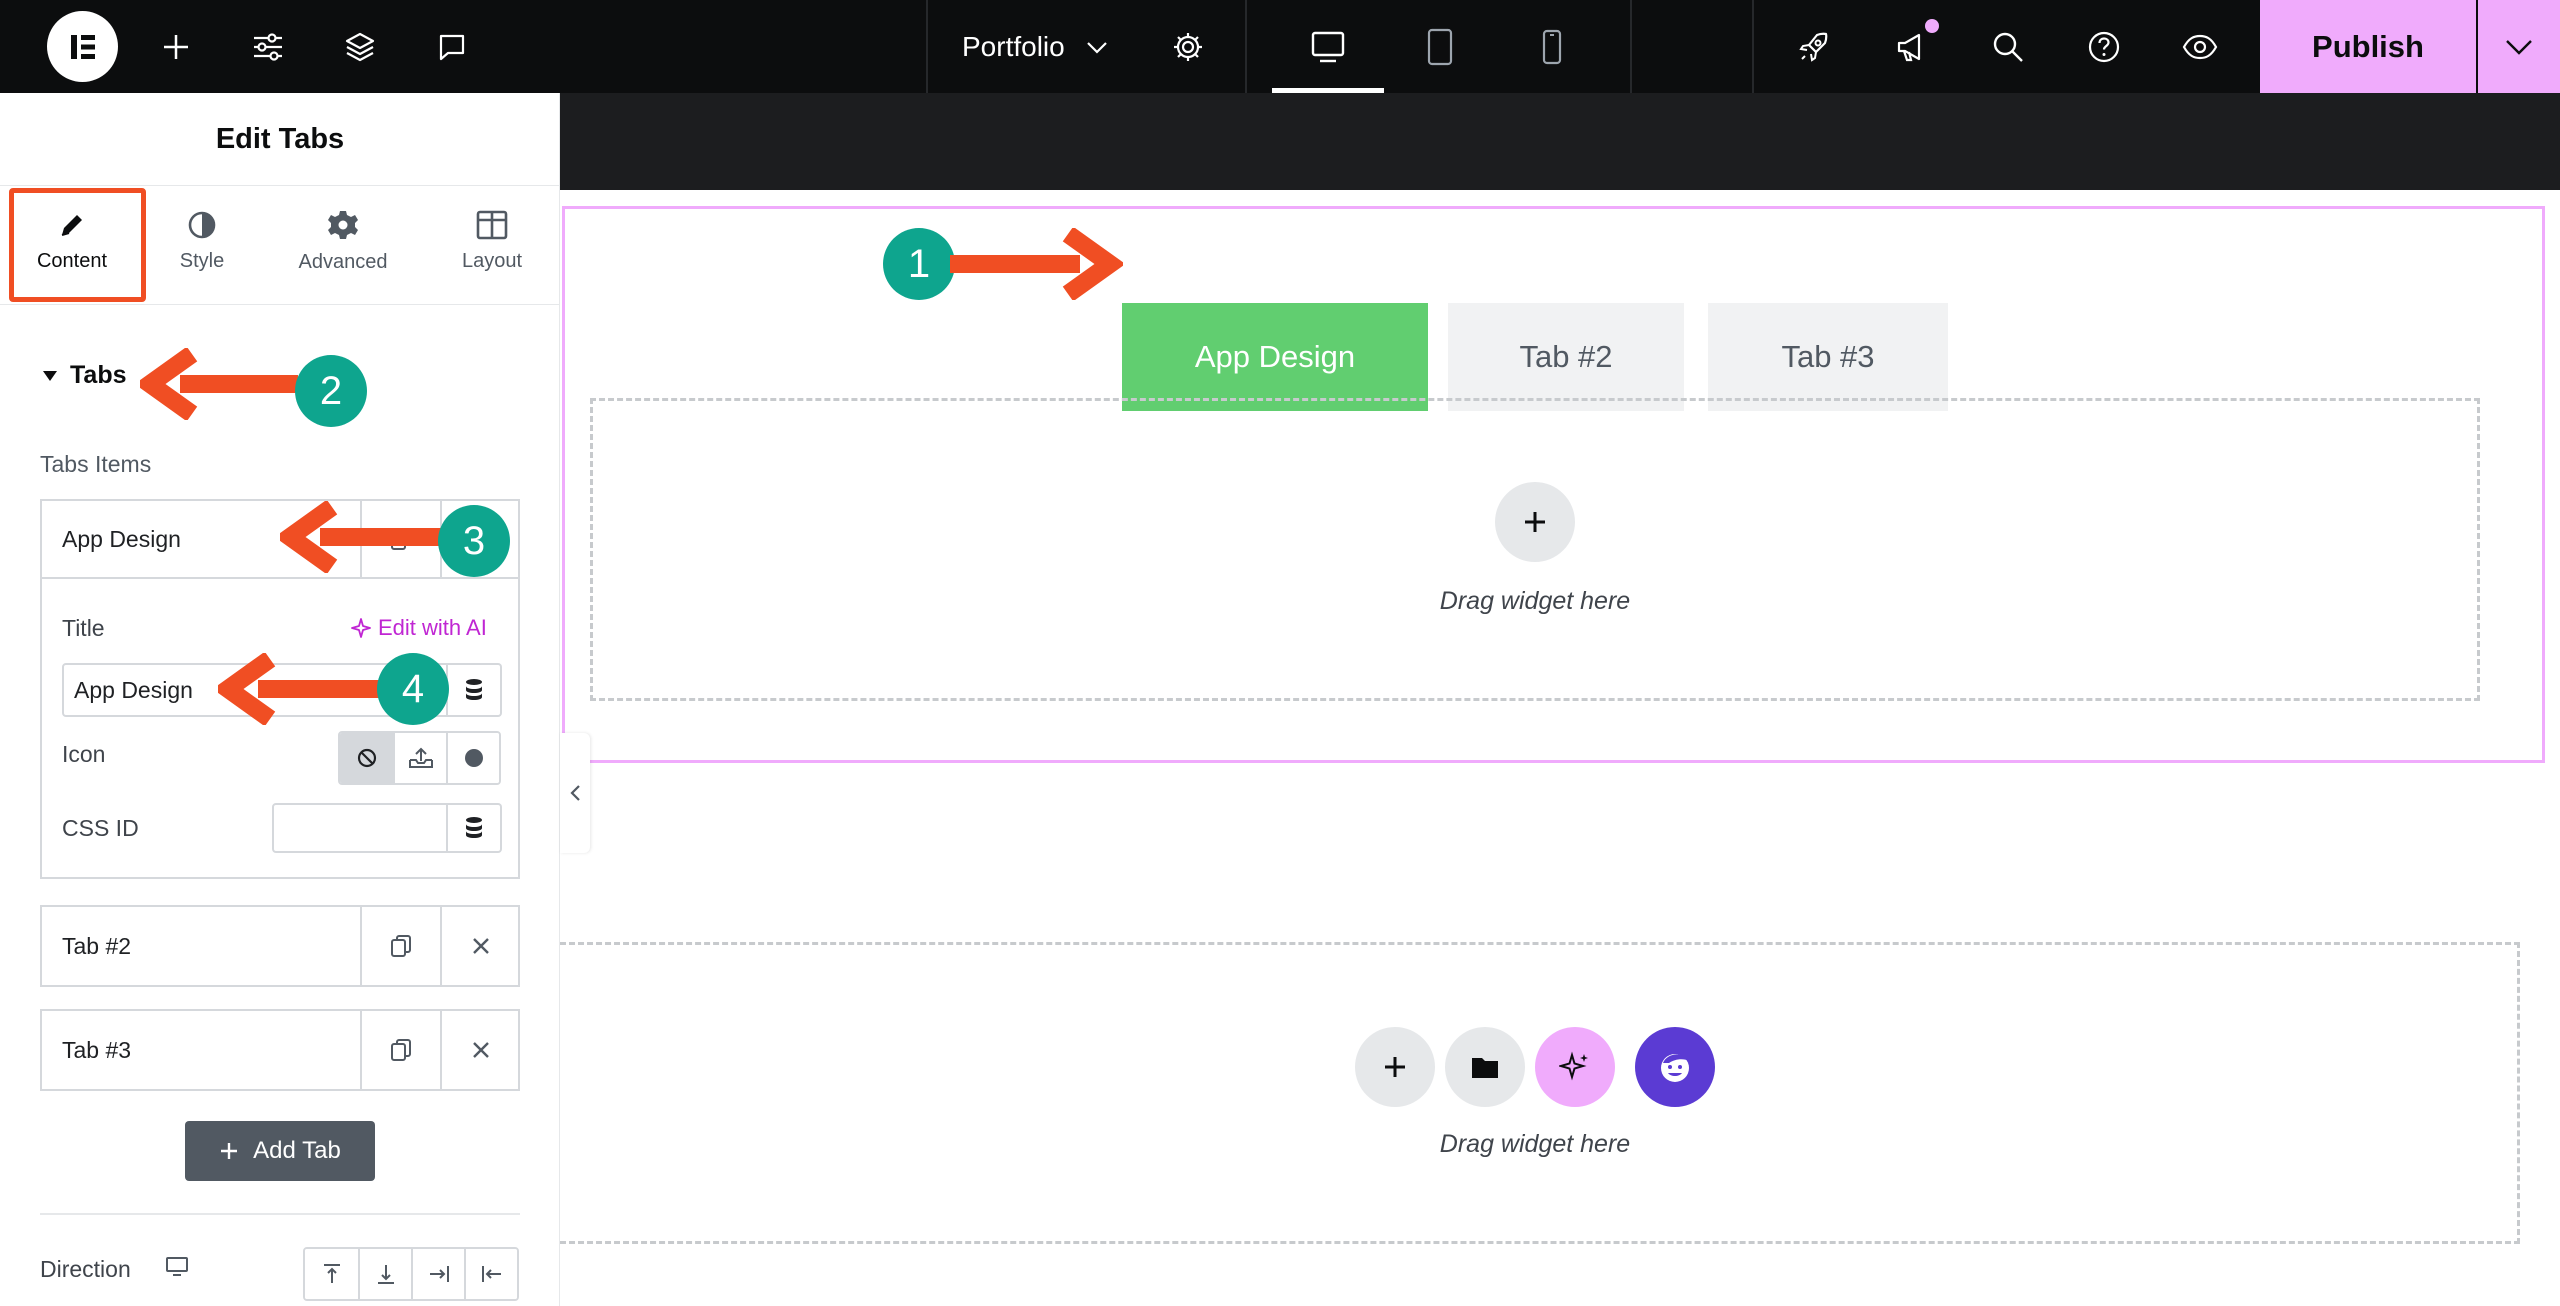 The height and width of the screenshot is (1306, 2560). I want to click on section-tabs-toggle: Tabs, so click(84, 375).